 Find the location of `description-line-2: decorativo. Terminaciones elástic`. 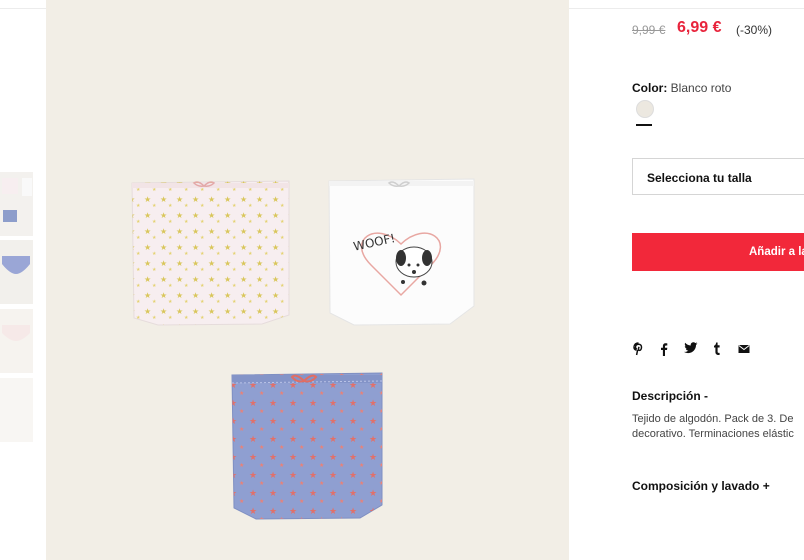

description-line-2: decorativo. Terminaciones elástic is located at coordinates (713, 434).